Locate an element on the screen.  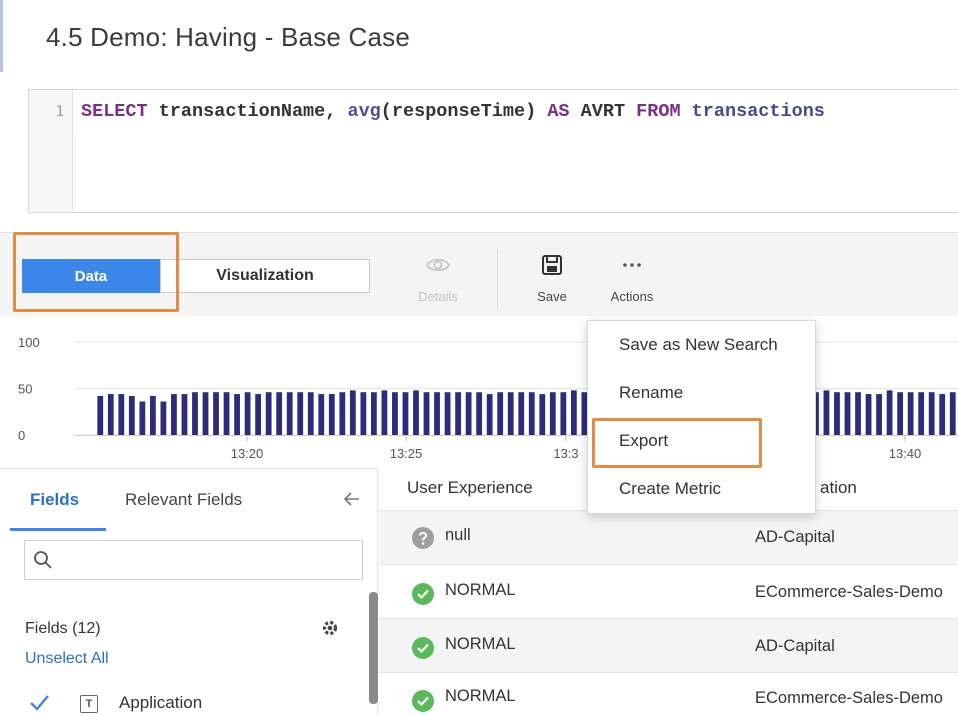
collapse-panel-button is located at coordinates (351, 501).